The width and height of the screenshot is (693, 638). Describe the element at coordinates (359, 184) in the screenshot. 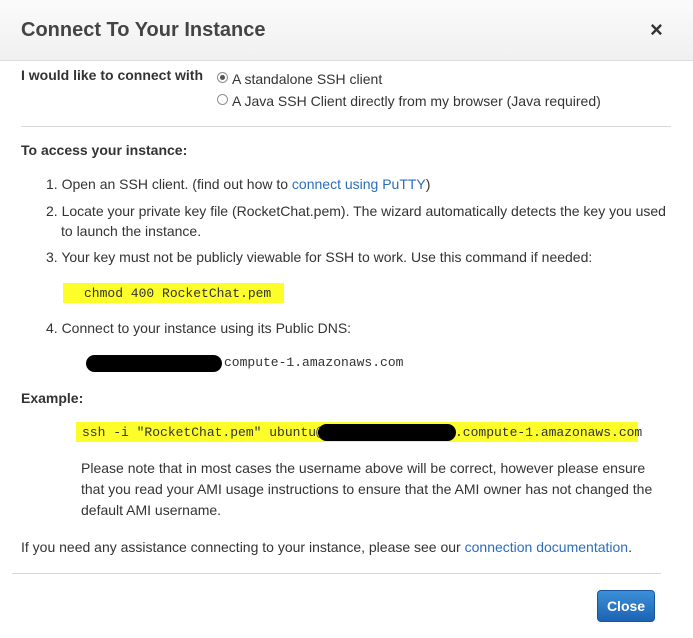

I see `putty-link: connect using PuTTY` at that location.